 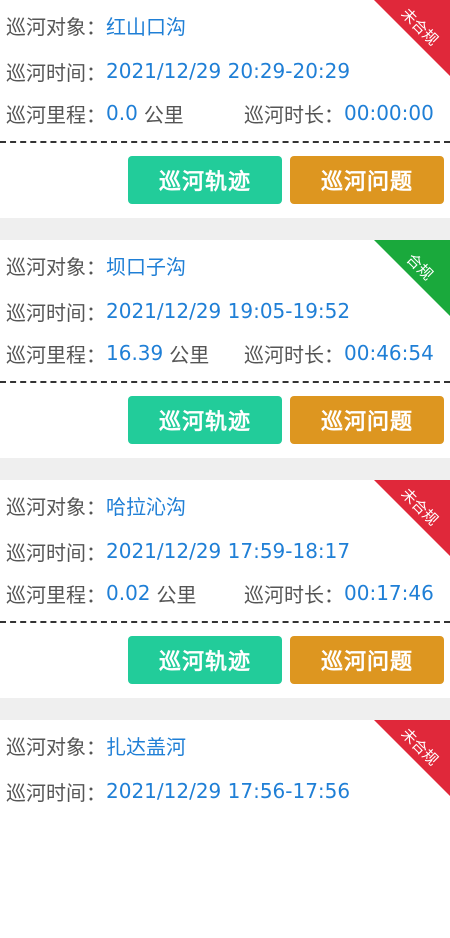 What do you see at coordinates (412, 278) in the screenshot?
I see `status-ribbon: 合规` at bounding box center [412, 278].